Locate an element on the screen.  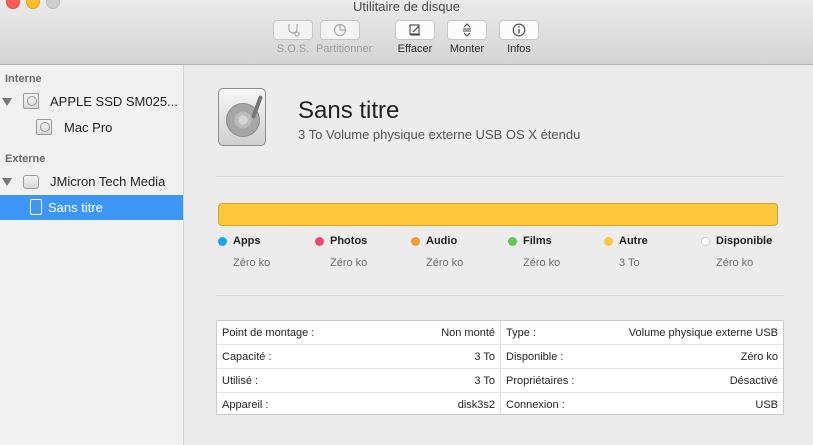
erase-button: Effacer is located at coordinates (415, 37).